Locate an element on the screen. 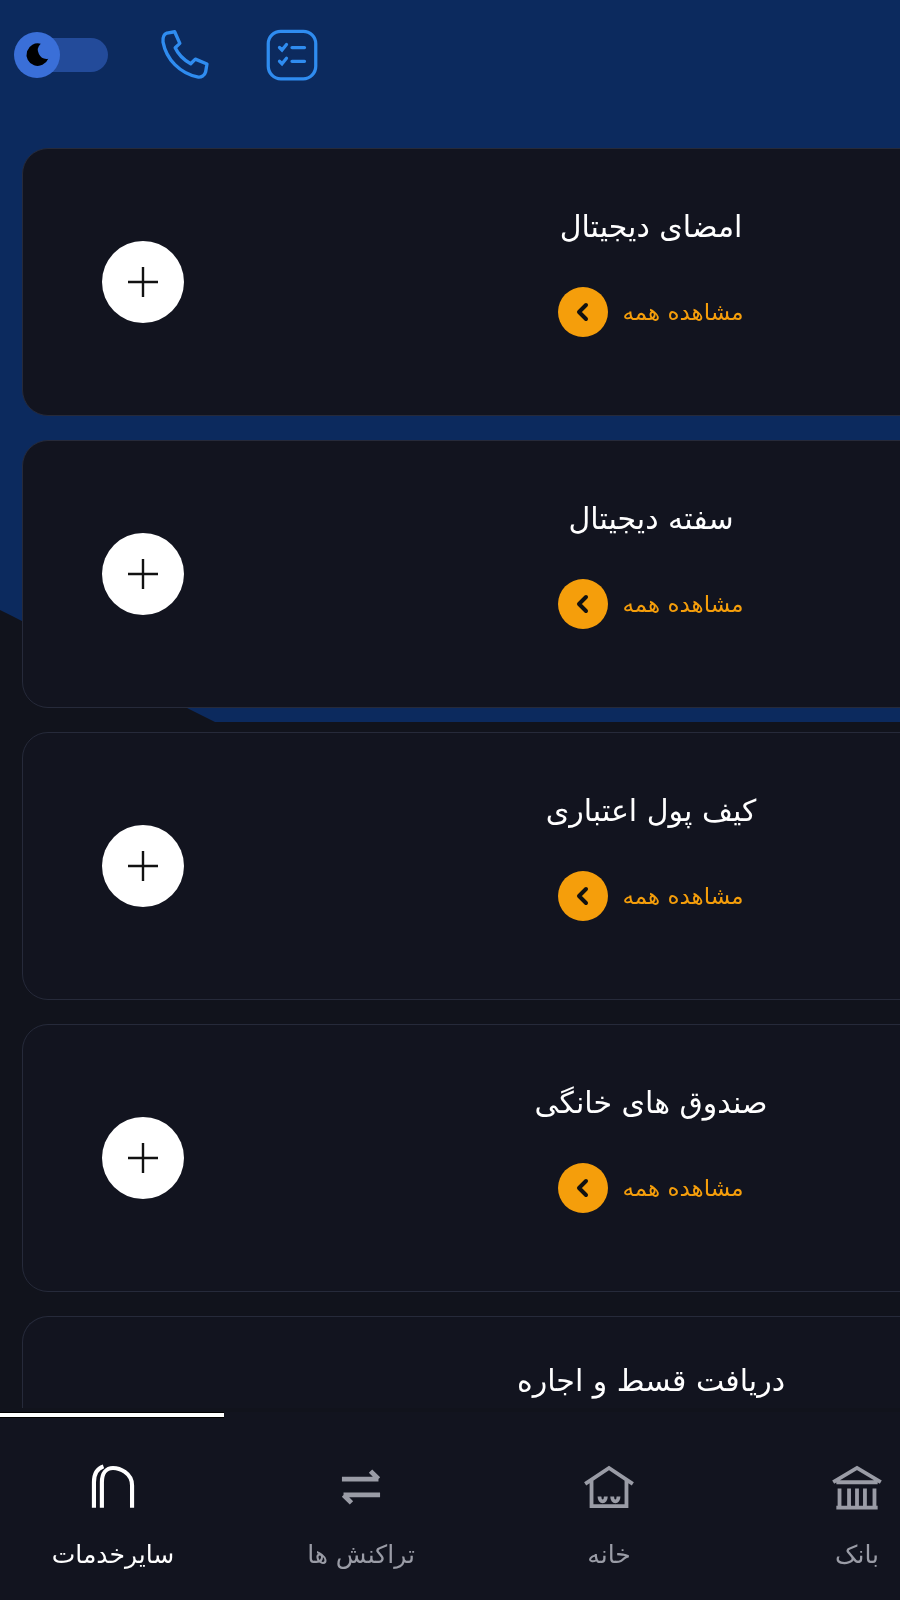  card-title: دریافت قسط و اجاره is located at coordinates (651, 1381).